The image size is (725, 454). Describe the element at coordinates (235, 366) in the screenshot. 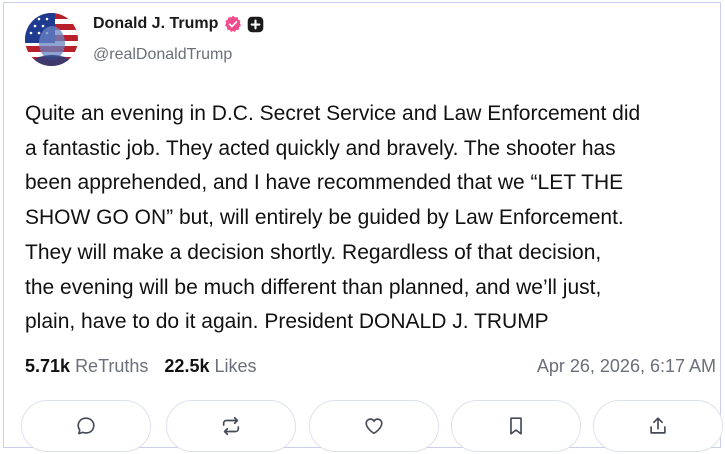

I see `likes-label: Likes` at that location.